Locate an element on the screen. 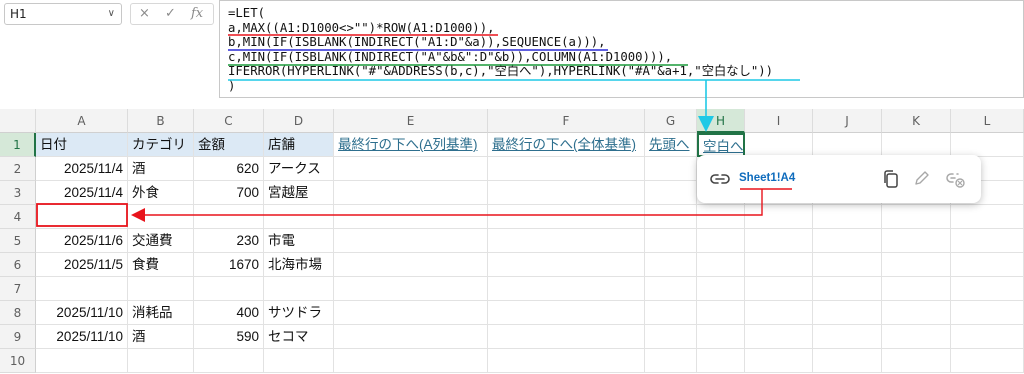 The height and width of the screenshot is (374, 1024). cancel-icon: × is located at coordinates (144, 14).